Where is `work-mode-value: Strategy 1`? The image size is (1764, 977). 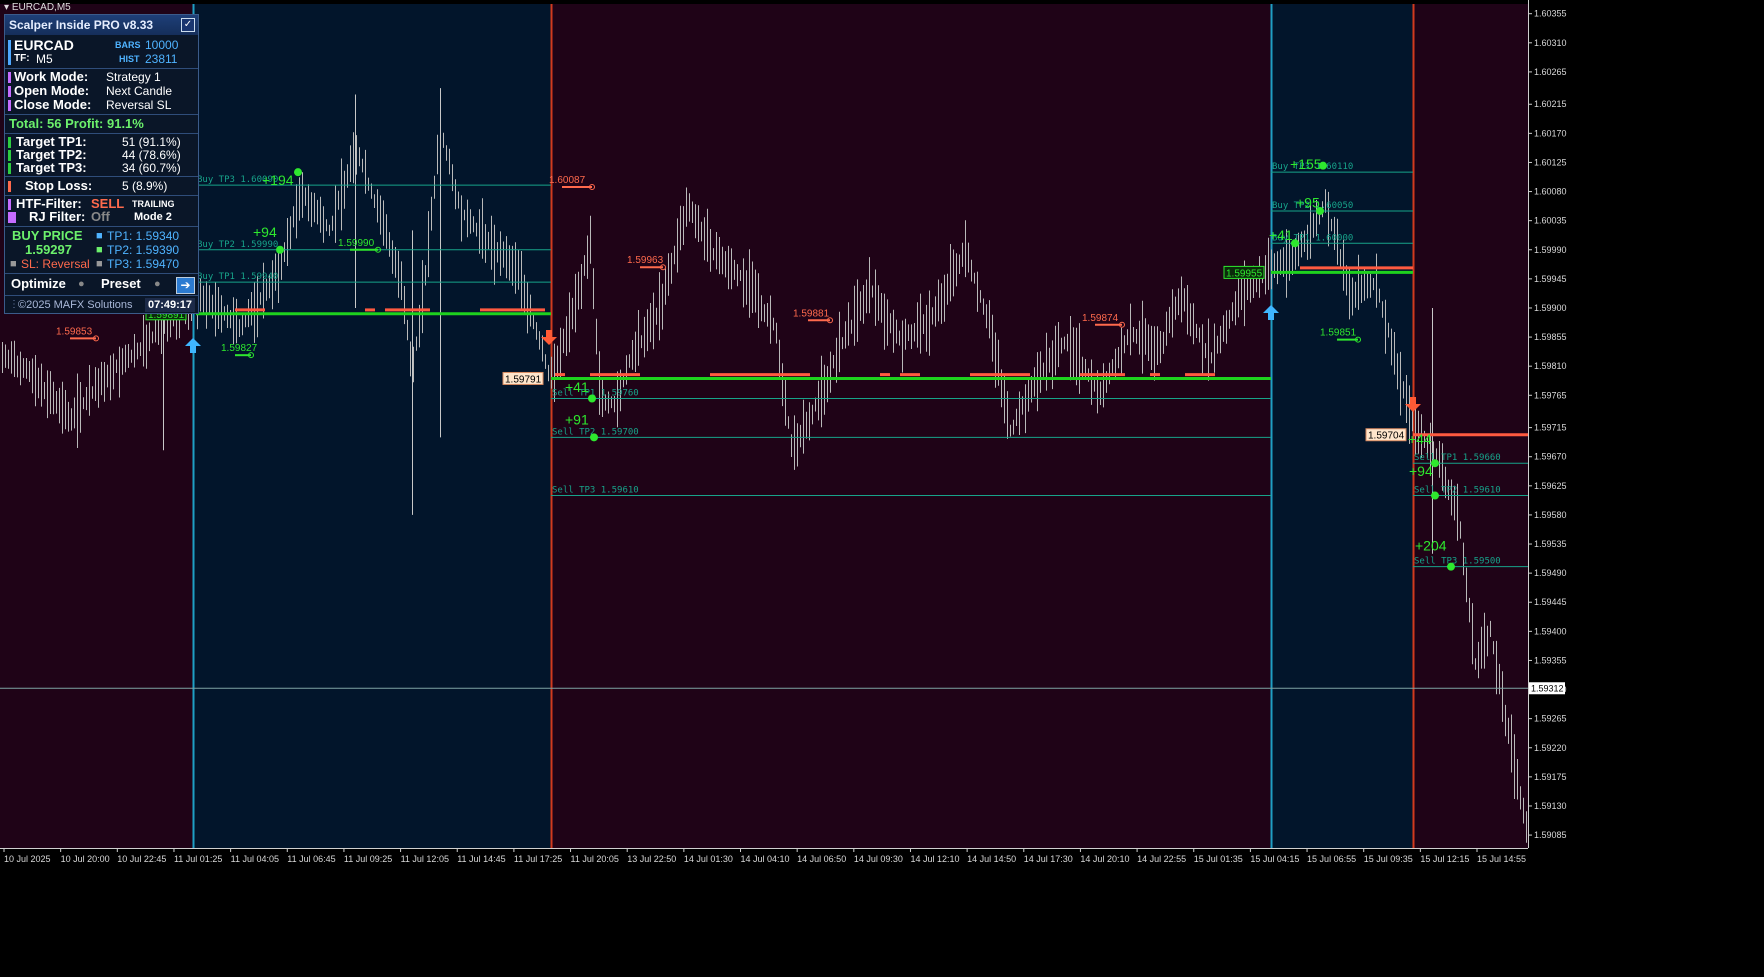
work-mode-value: Strategy 1 is located at coordinates (133, 77).